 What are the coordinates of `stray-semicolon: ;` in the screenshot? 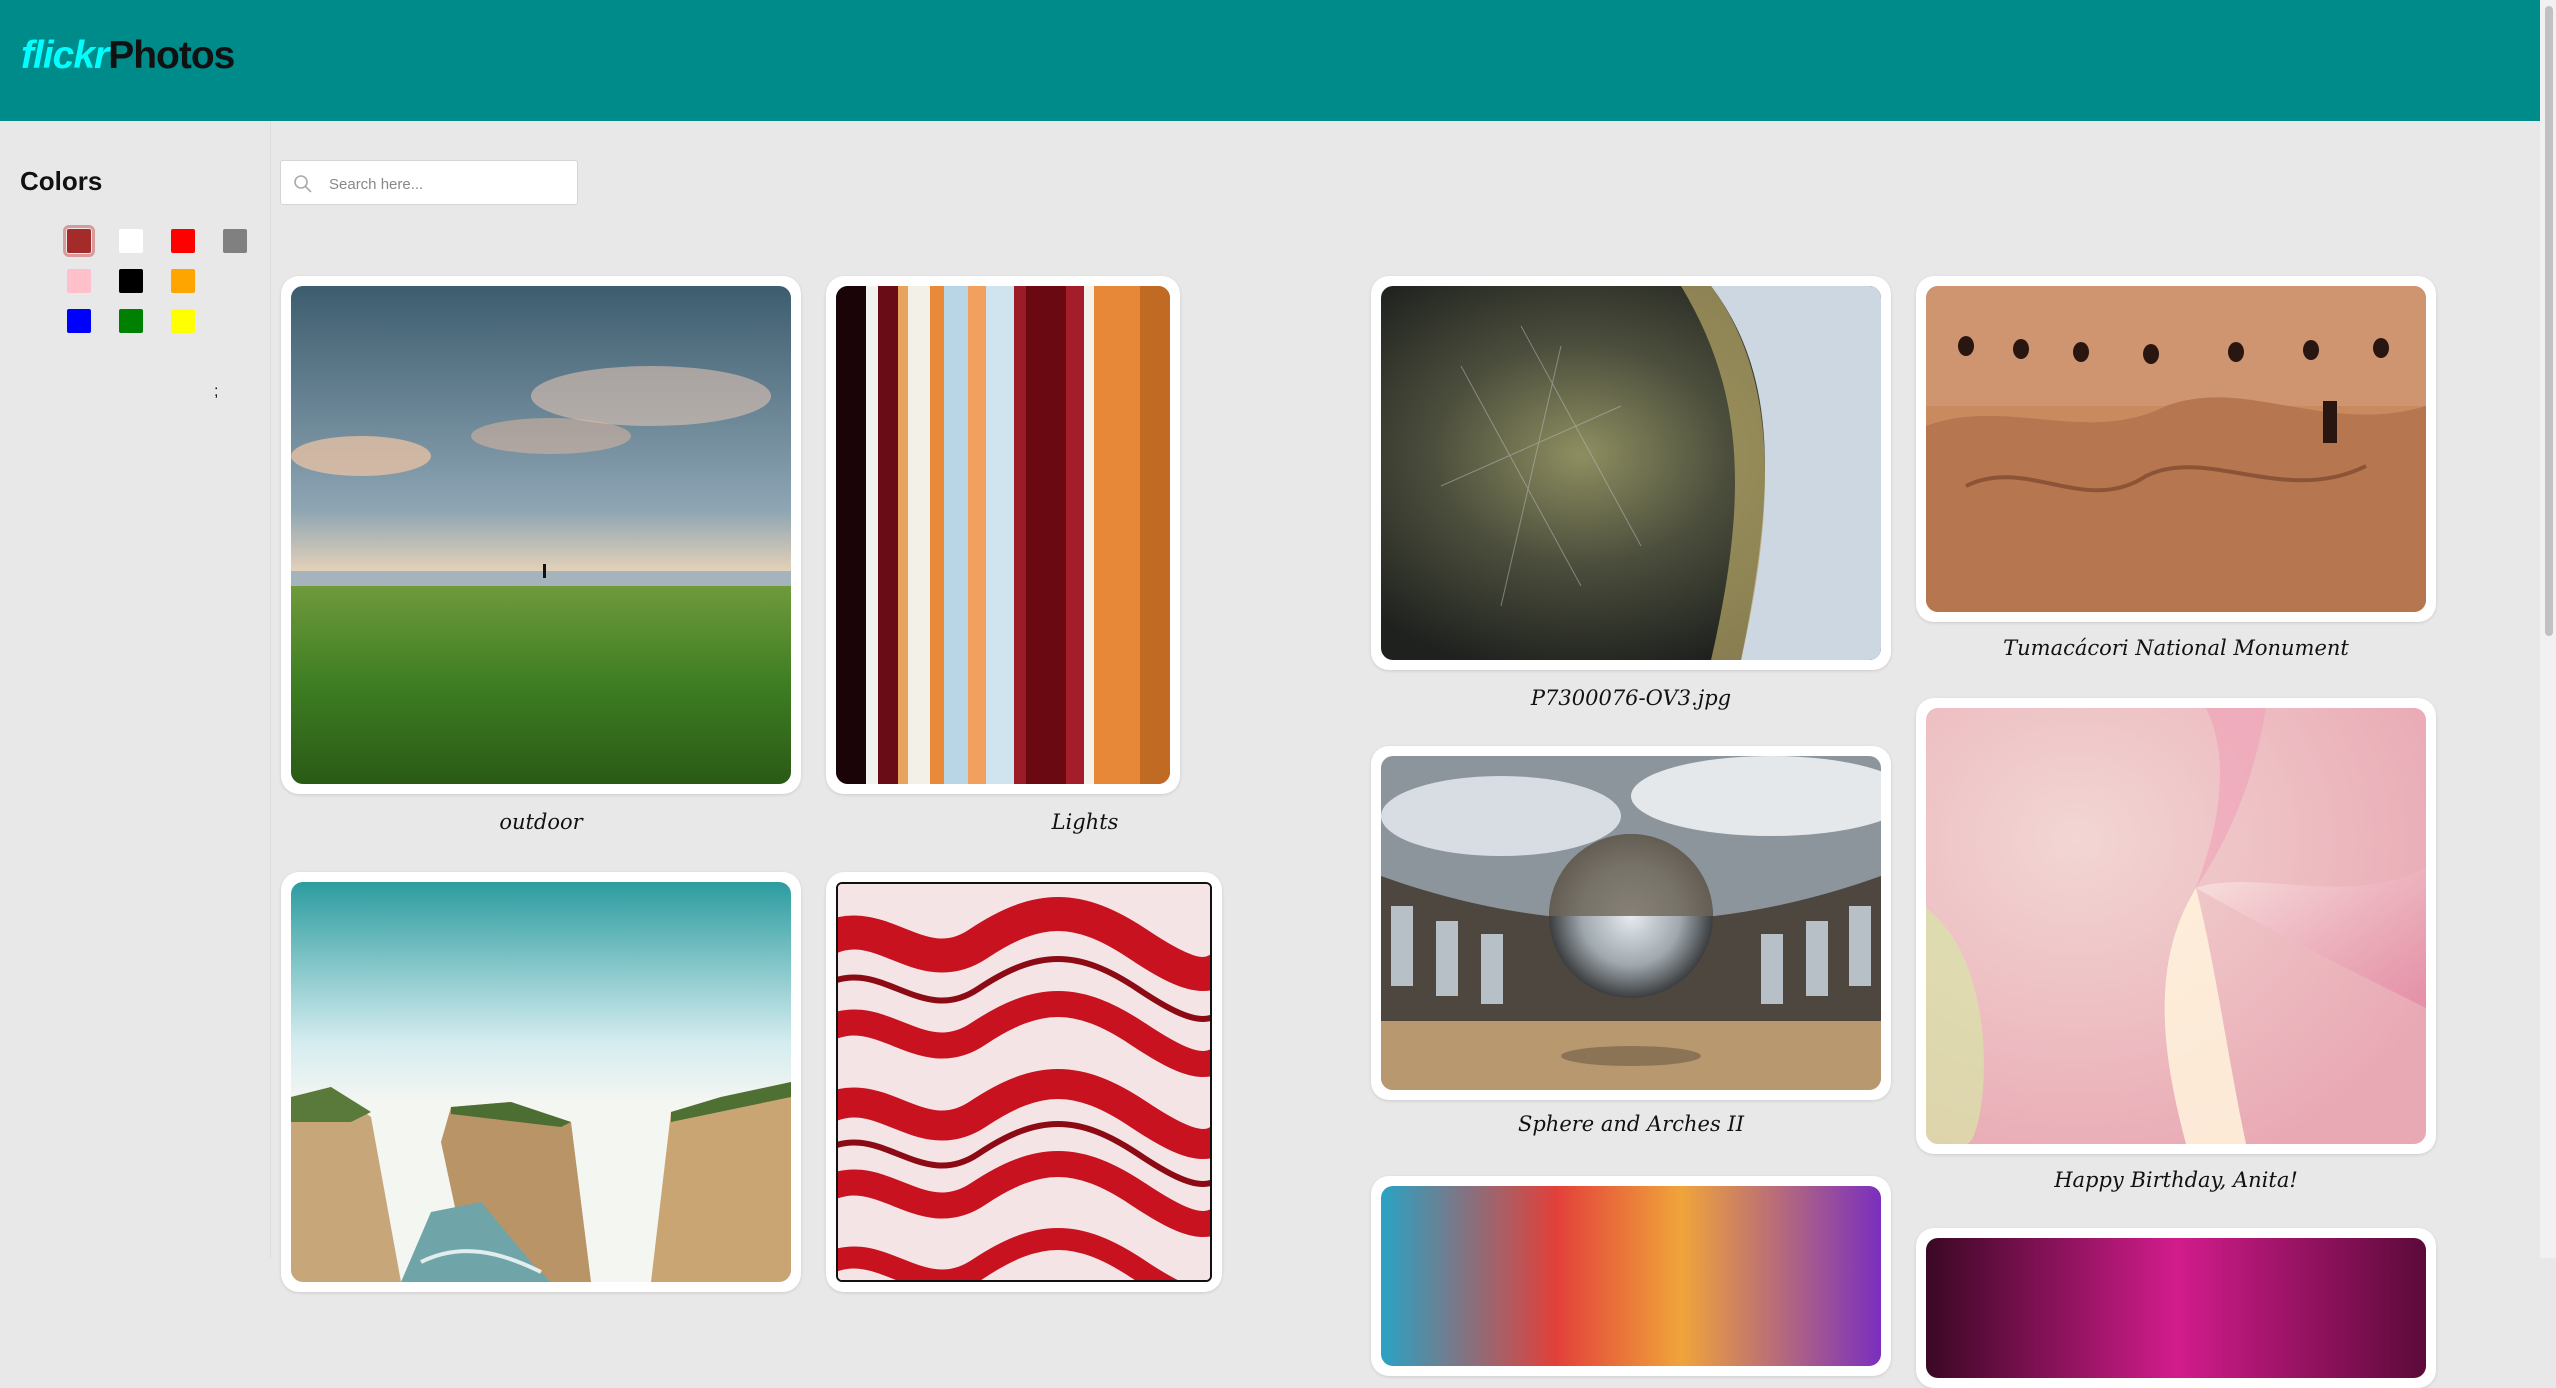 It's located at (216, 391).